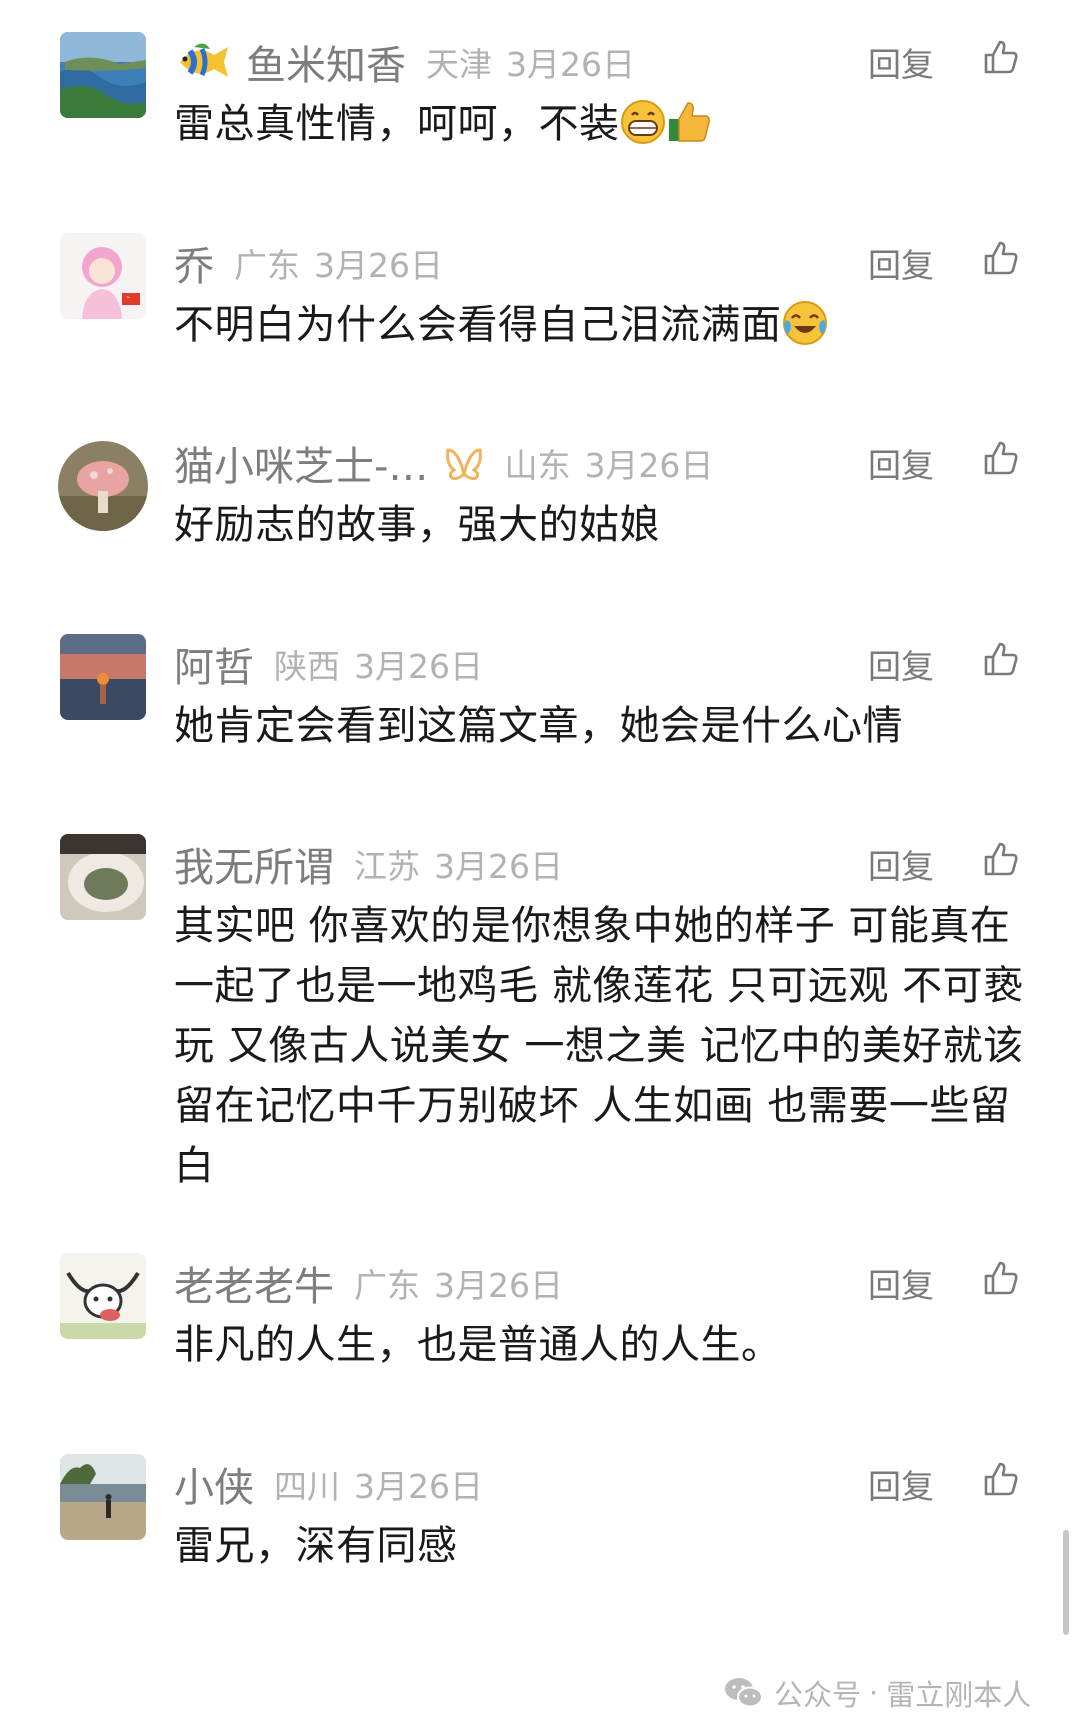  I want to click on comment-header: 乔 广东 3月26日, so click(308, 263).